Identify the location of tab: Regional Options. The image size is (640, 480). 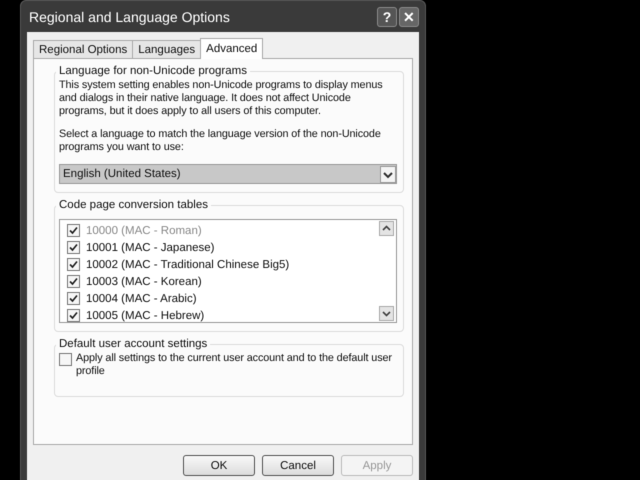
(83, 49).